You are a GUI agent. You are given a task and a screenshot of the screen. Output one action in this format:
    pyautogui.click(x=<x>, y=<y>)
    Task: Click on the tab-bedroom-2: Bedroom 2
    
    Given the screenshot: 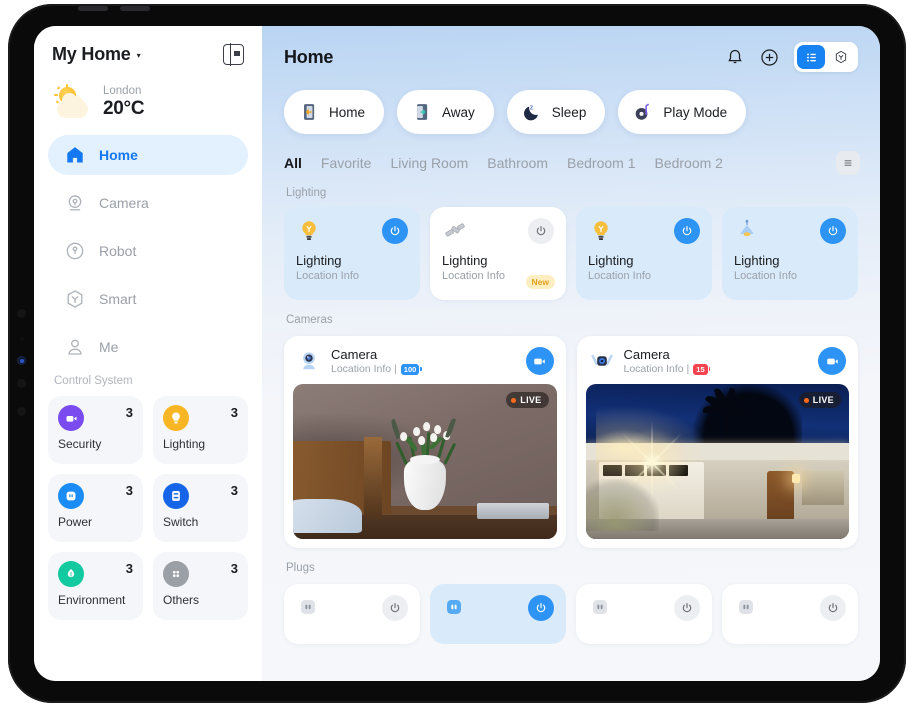 What is the action you would take?
    pyautogui.click(x=688, y=163)
    